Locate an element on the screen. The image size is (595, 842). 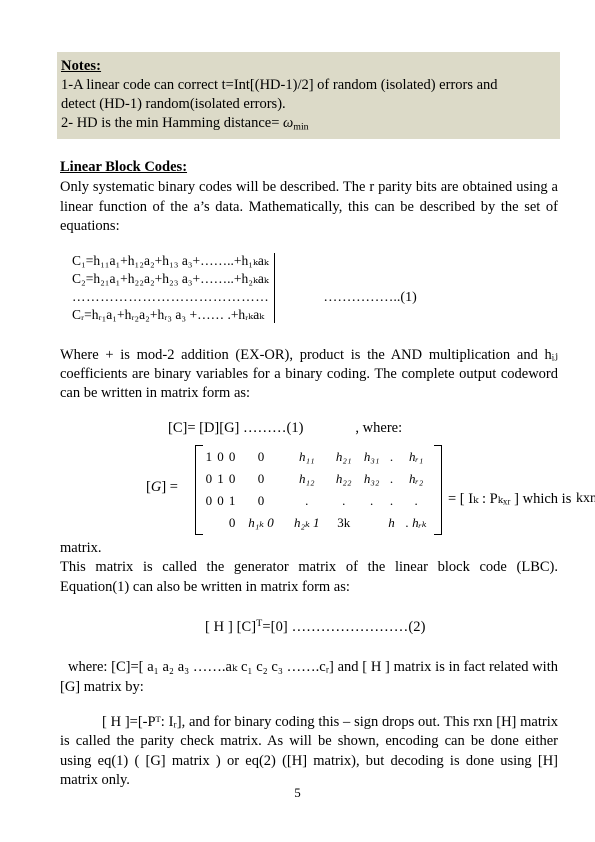
matrix-cell: h₁₂ is located at coordinates (307, 478).